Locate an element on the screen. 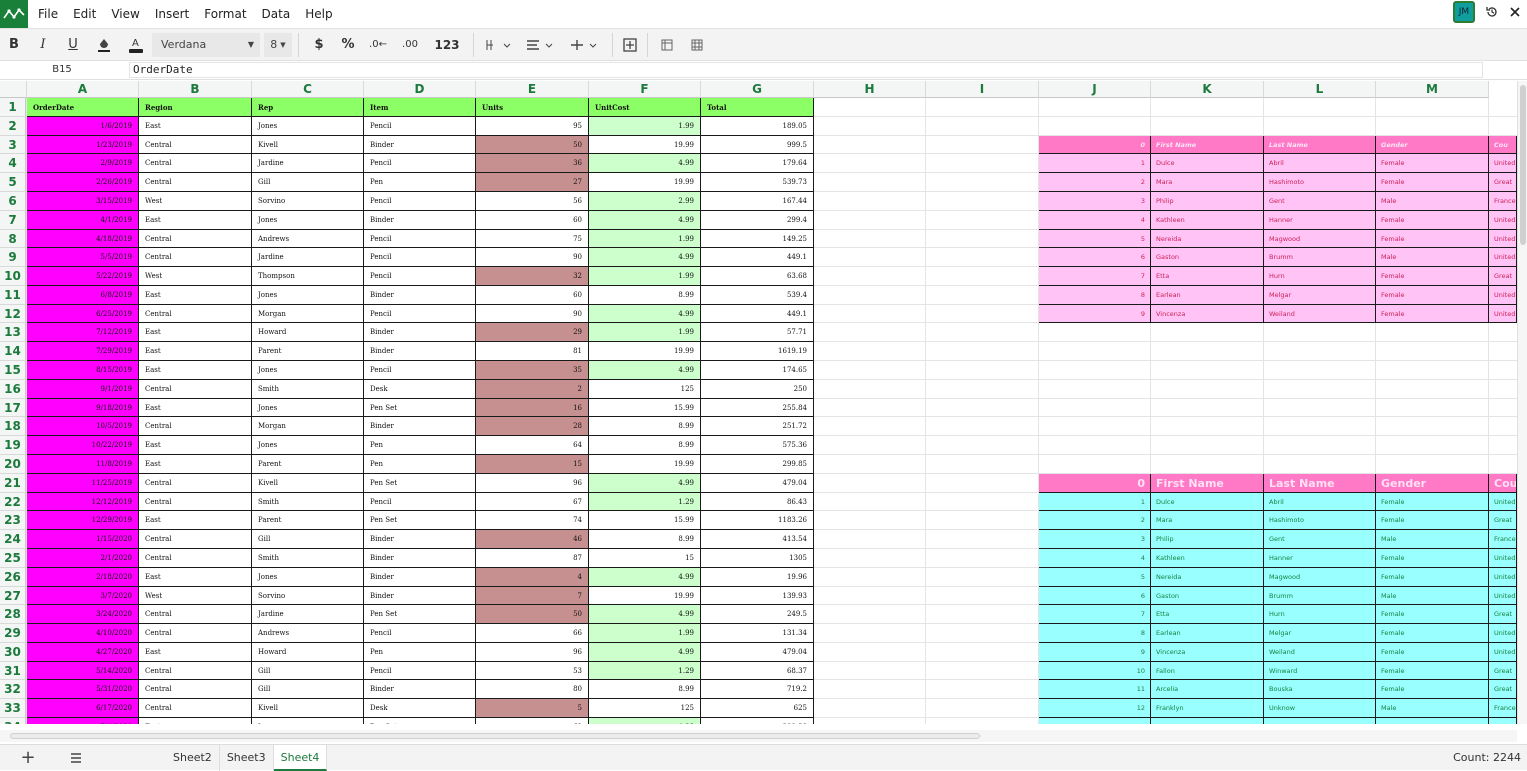 This screenshot has width=1527, height=771. people-cell-last-name: Brumm is located at coordinates (1320, 596).